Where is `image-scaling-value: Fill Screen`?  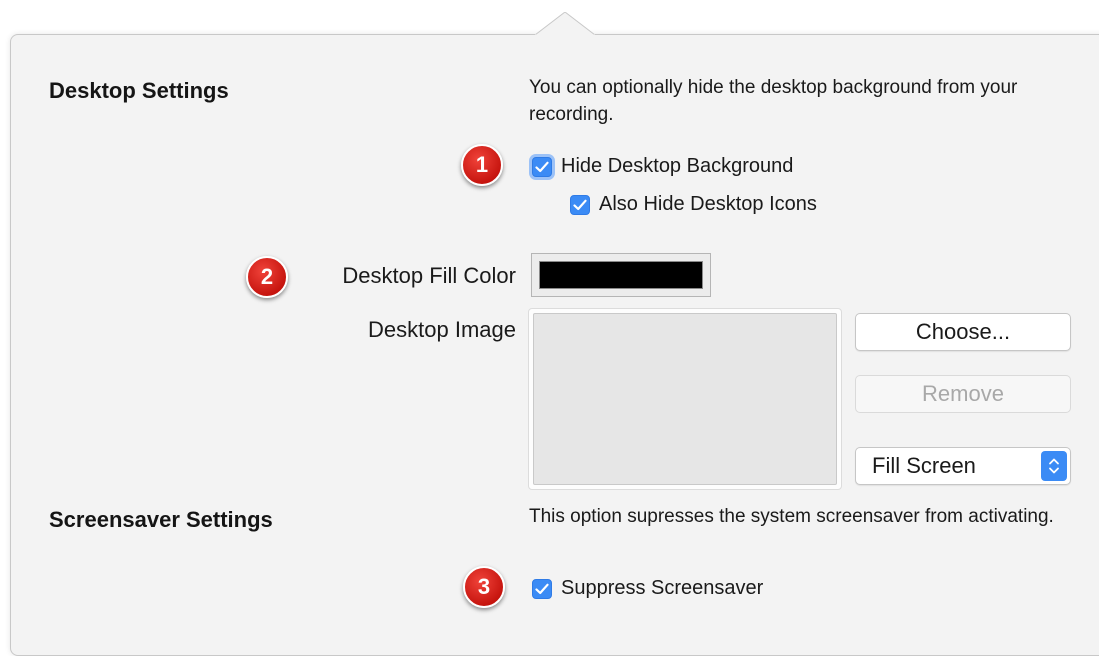 image-scaling-value: Fill Screen is located at coordinates (924, 465).